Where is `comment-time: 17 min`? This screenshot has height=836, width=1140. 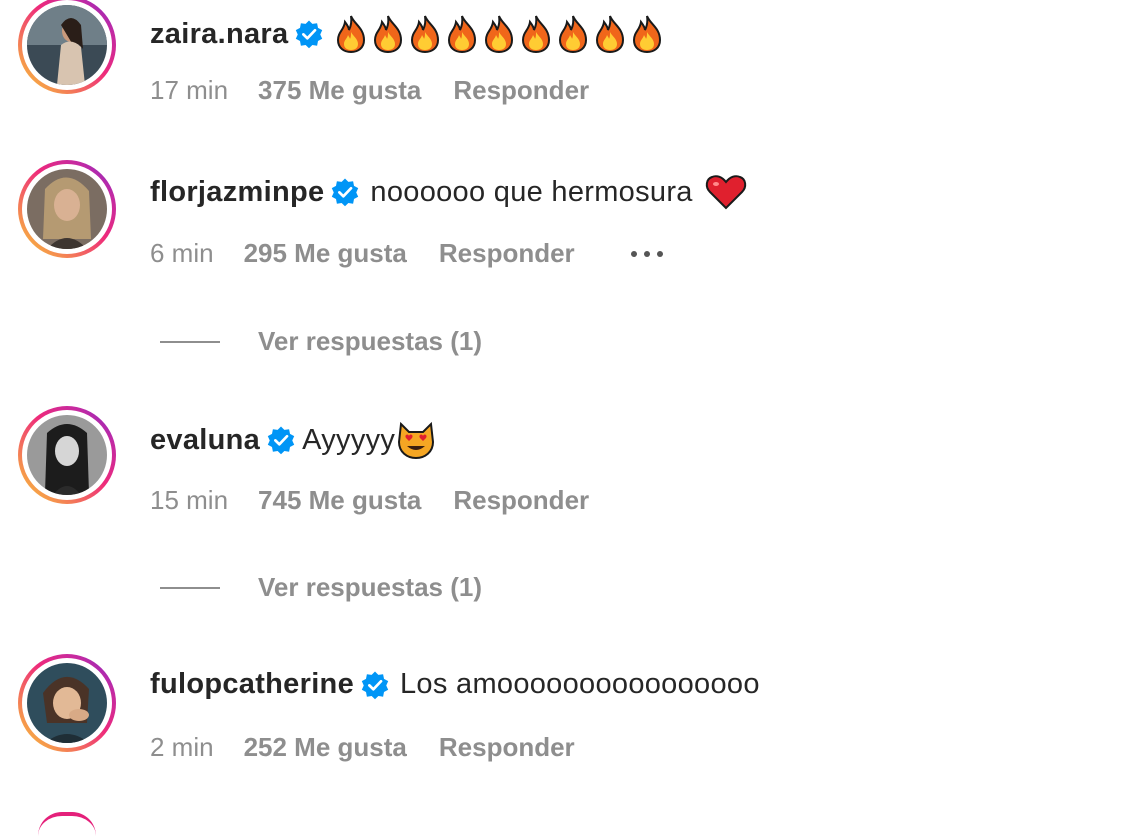
comment-time: 17 min is located at coordinates (189, 90).